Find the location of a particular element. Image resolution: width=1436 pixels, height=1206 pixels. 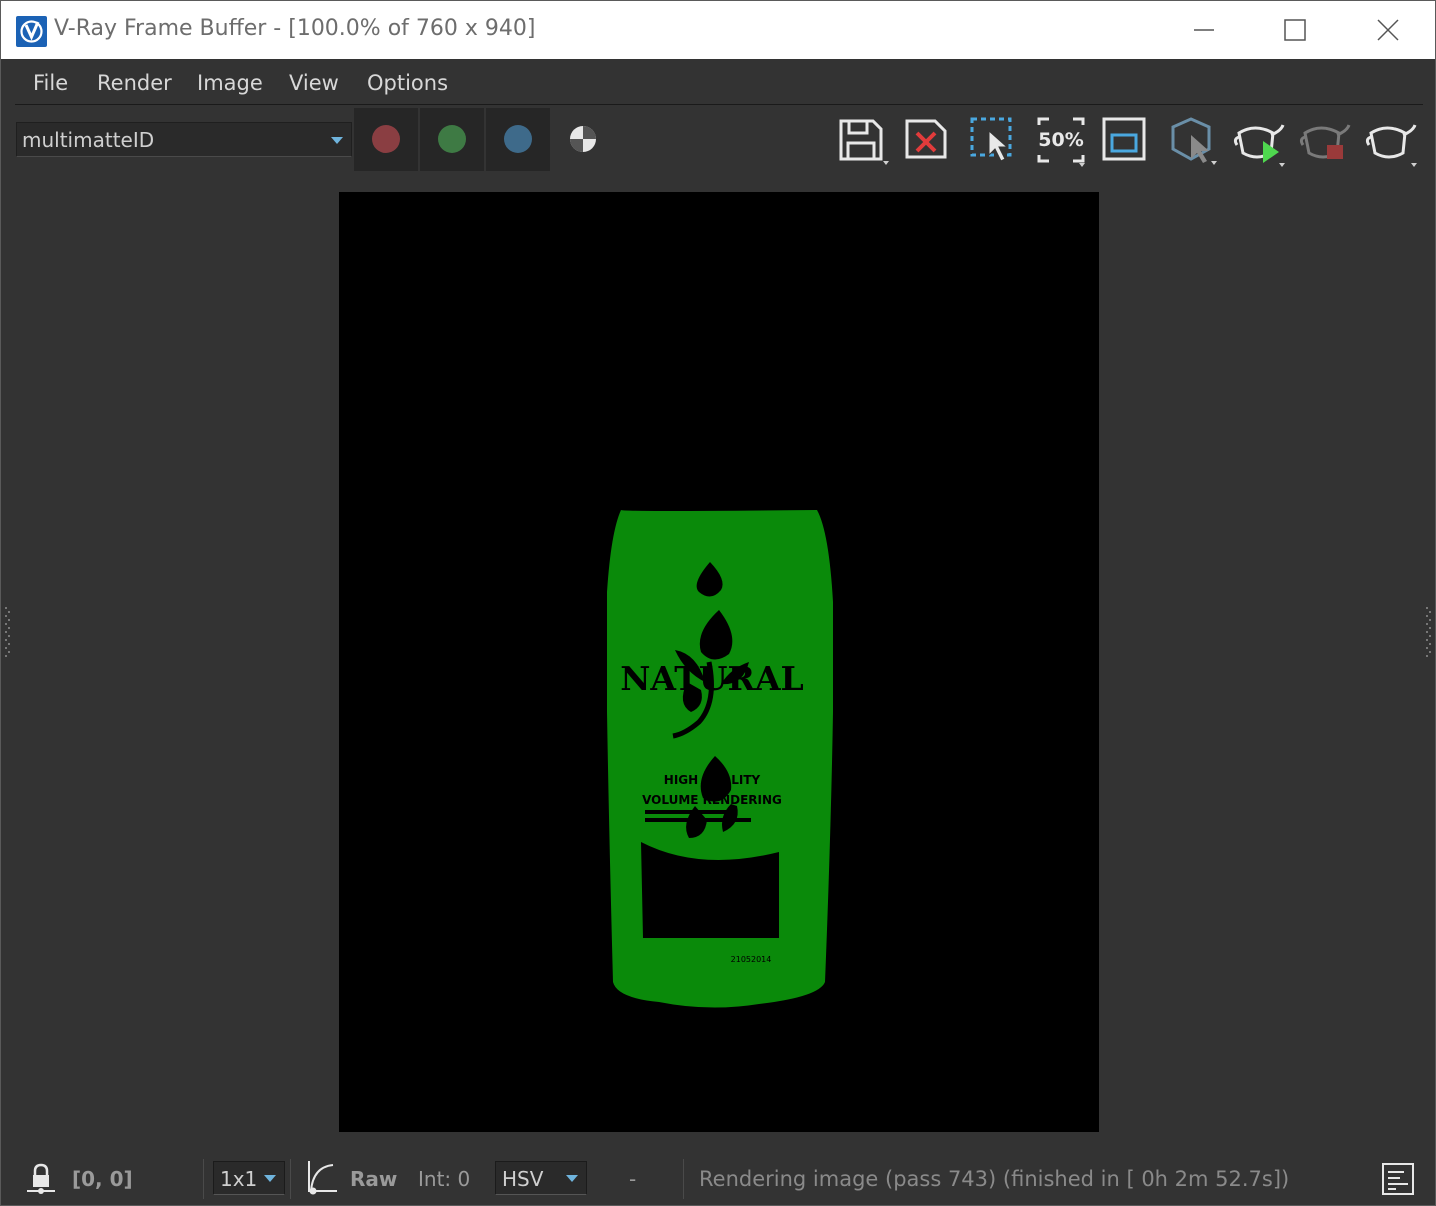

sample-size-dropdown: 1x1 is located at coordinates (249, 1178).